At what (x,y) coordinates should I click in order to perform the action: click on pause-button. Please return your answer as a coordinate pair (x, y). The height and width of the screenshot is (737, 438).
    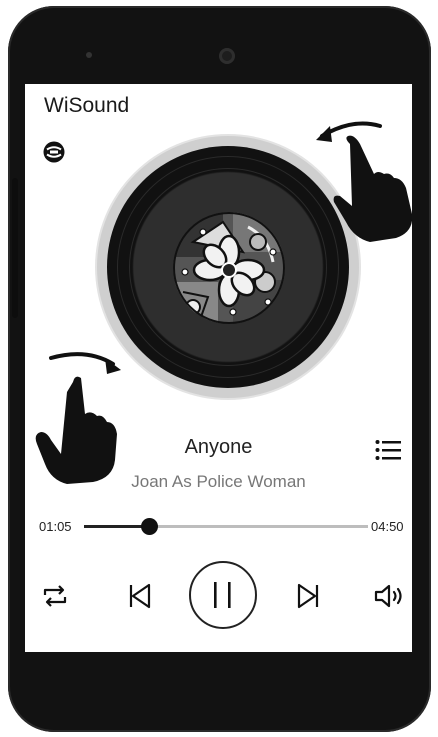
    Looking at the image, I should click on (223, 595).